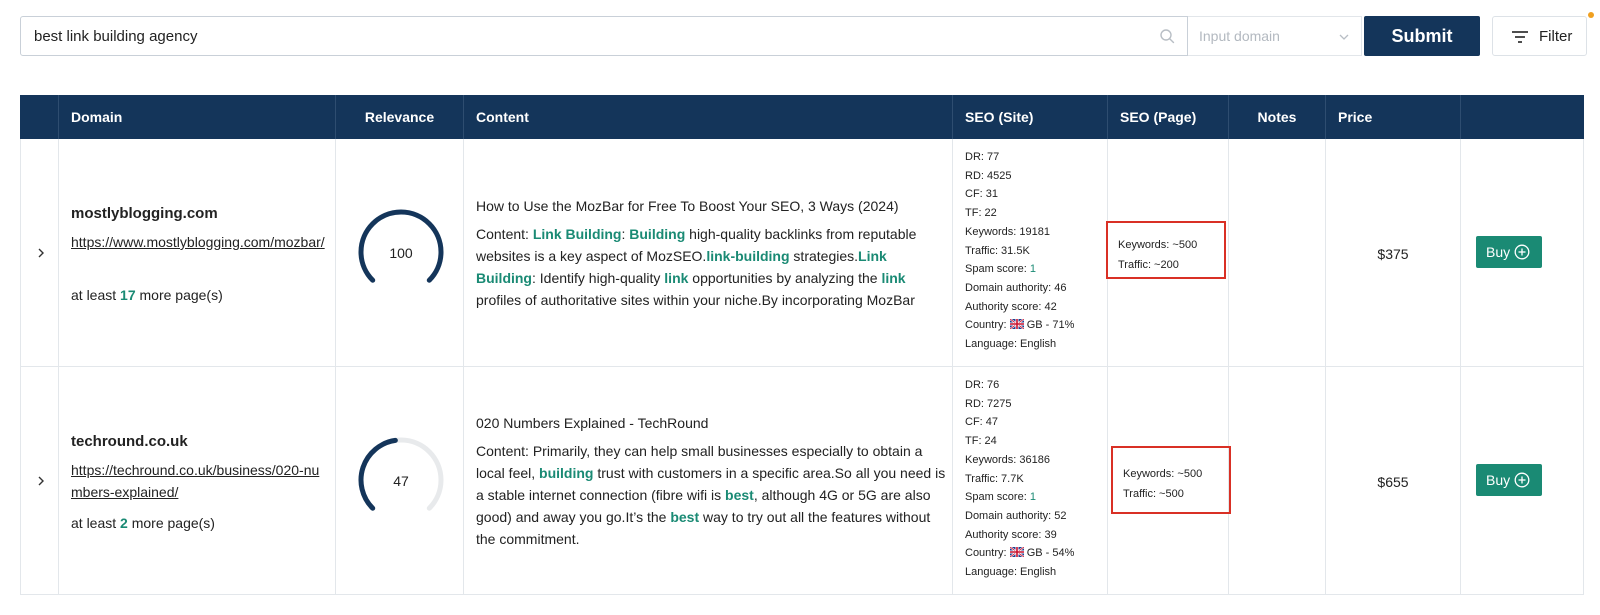 This screenshot has width=1600, height=615. What do you see at coordinates (1167, 36) in the screenshot?
I see `search-icon` at bounding box center [1167, 36].